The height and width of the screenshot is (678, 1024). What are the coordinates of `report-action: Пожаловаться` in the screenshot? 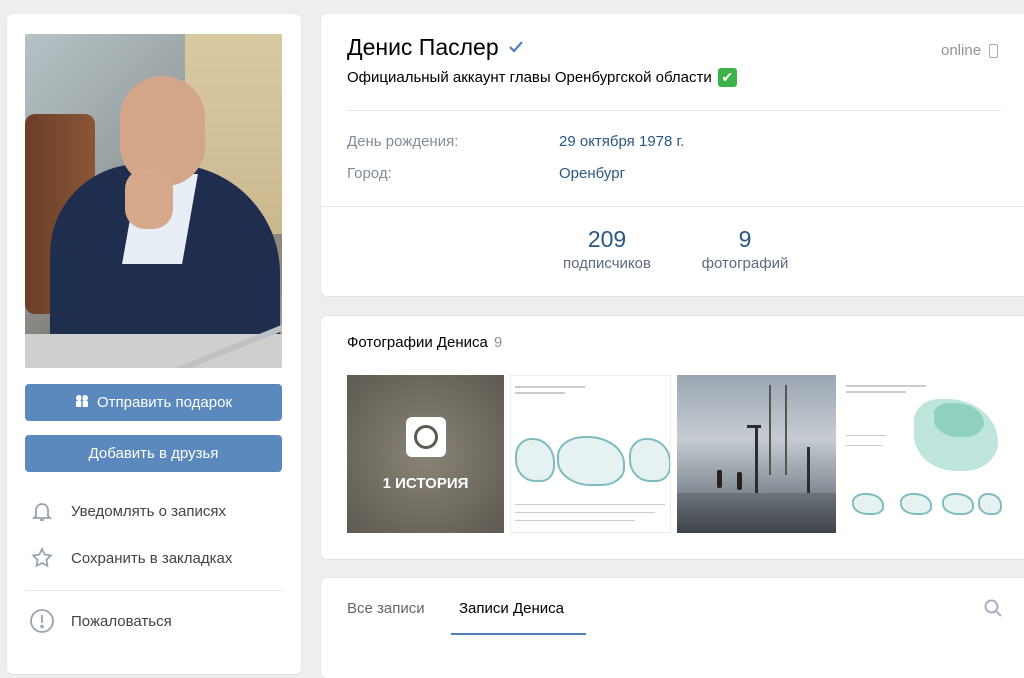 It's located at (157, 621).